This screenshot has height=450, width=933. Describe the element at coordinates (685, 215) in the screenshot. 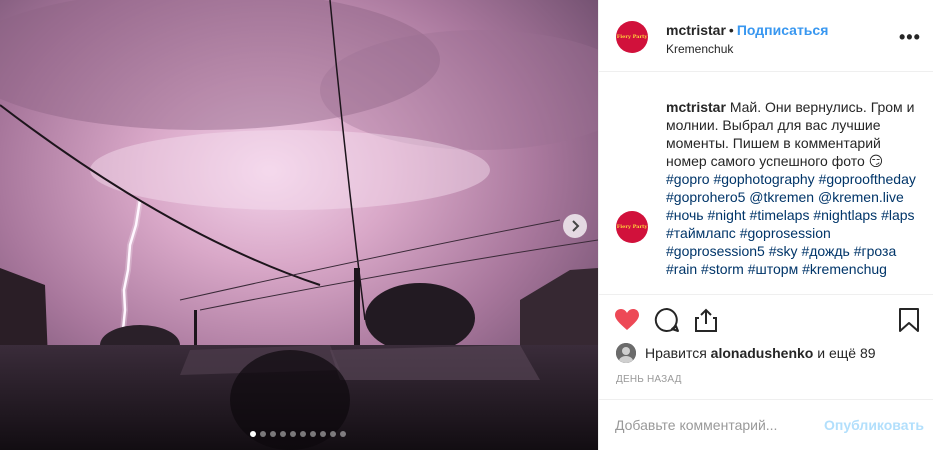

I see `hashtag-link: #ночь` at that location.